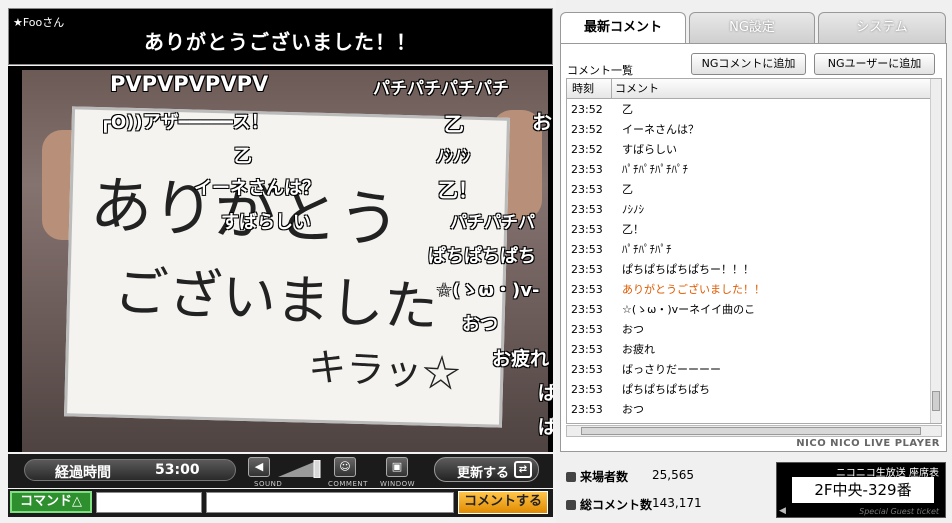 This screenshot has height=523, width=952. What do you see at coordinates (749, 130) in the screenshot?
I see `table-row: 23:52 イーネさんは？` at bounding box center [749, 130].